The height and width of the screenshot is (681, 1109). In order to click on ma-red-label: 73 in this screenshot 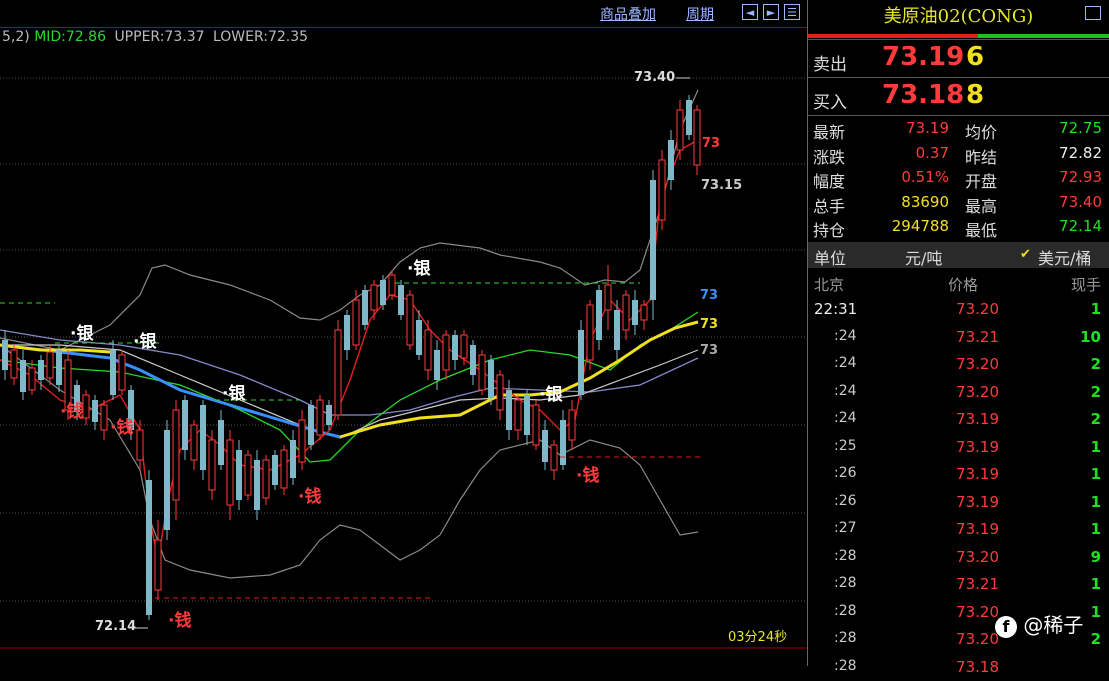, I will do `click(711, 143)`.